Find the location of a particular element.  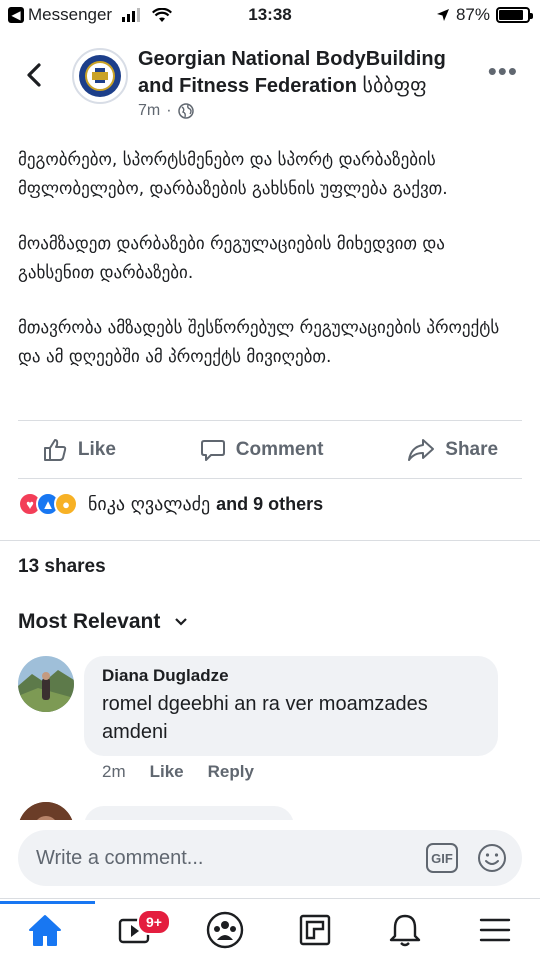

nav-pages is located at coordinates (315, 930).